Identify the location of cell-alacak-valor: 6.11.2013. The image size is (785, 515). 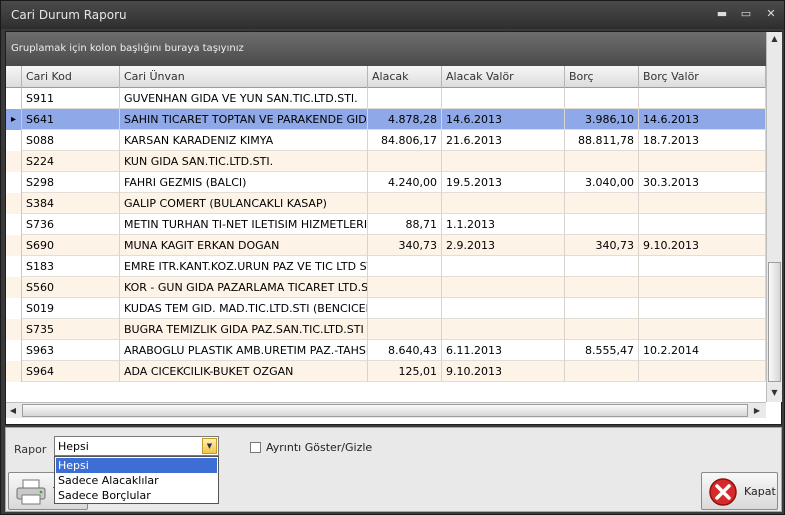
(503, 350).